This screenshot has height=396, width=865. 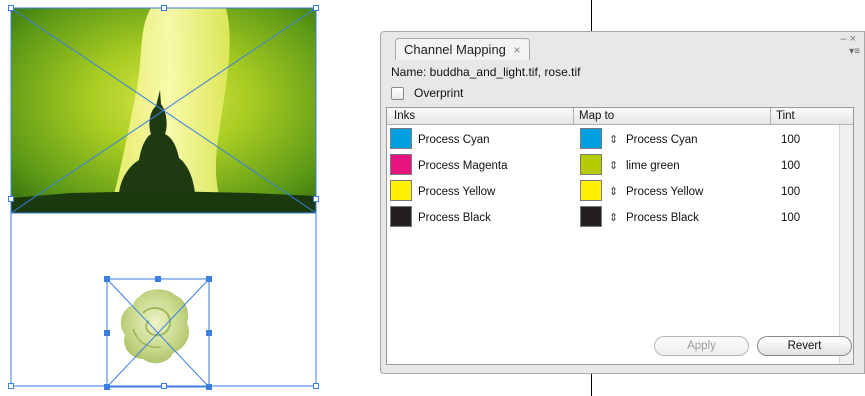 I want to click on tab-channel-mapping: Channel Mapping ×, so click(x=462, y=49).